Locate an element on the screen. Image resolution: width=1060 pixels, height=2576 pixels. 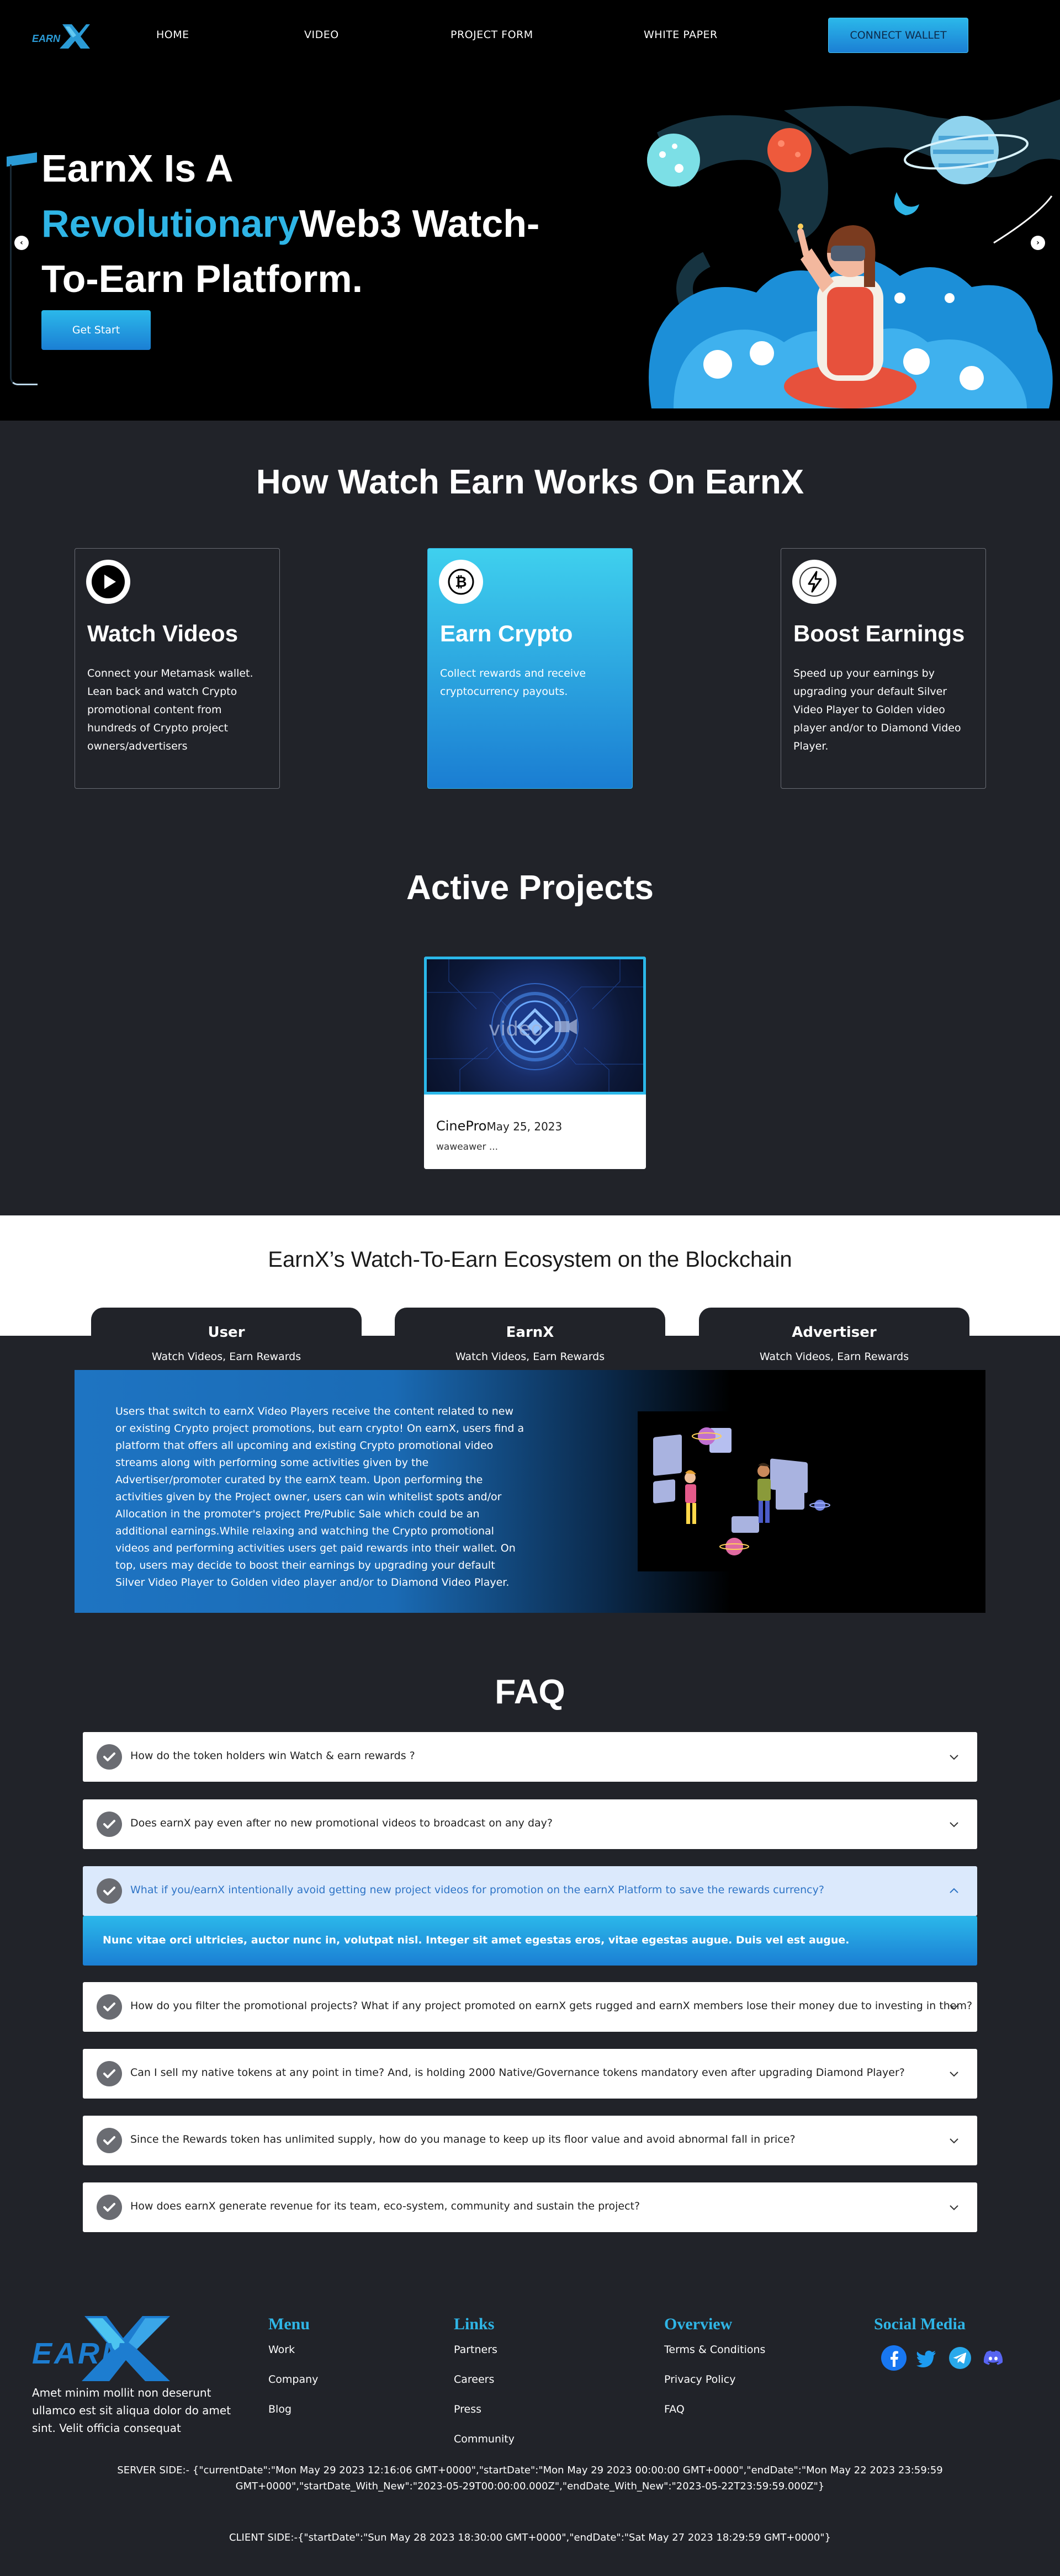
tab-title: Advertiser is located at coordinates (835, 1332).